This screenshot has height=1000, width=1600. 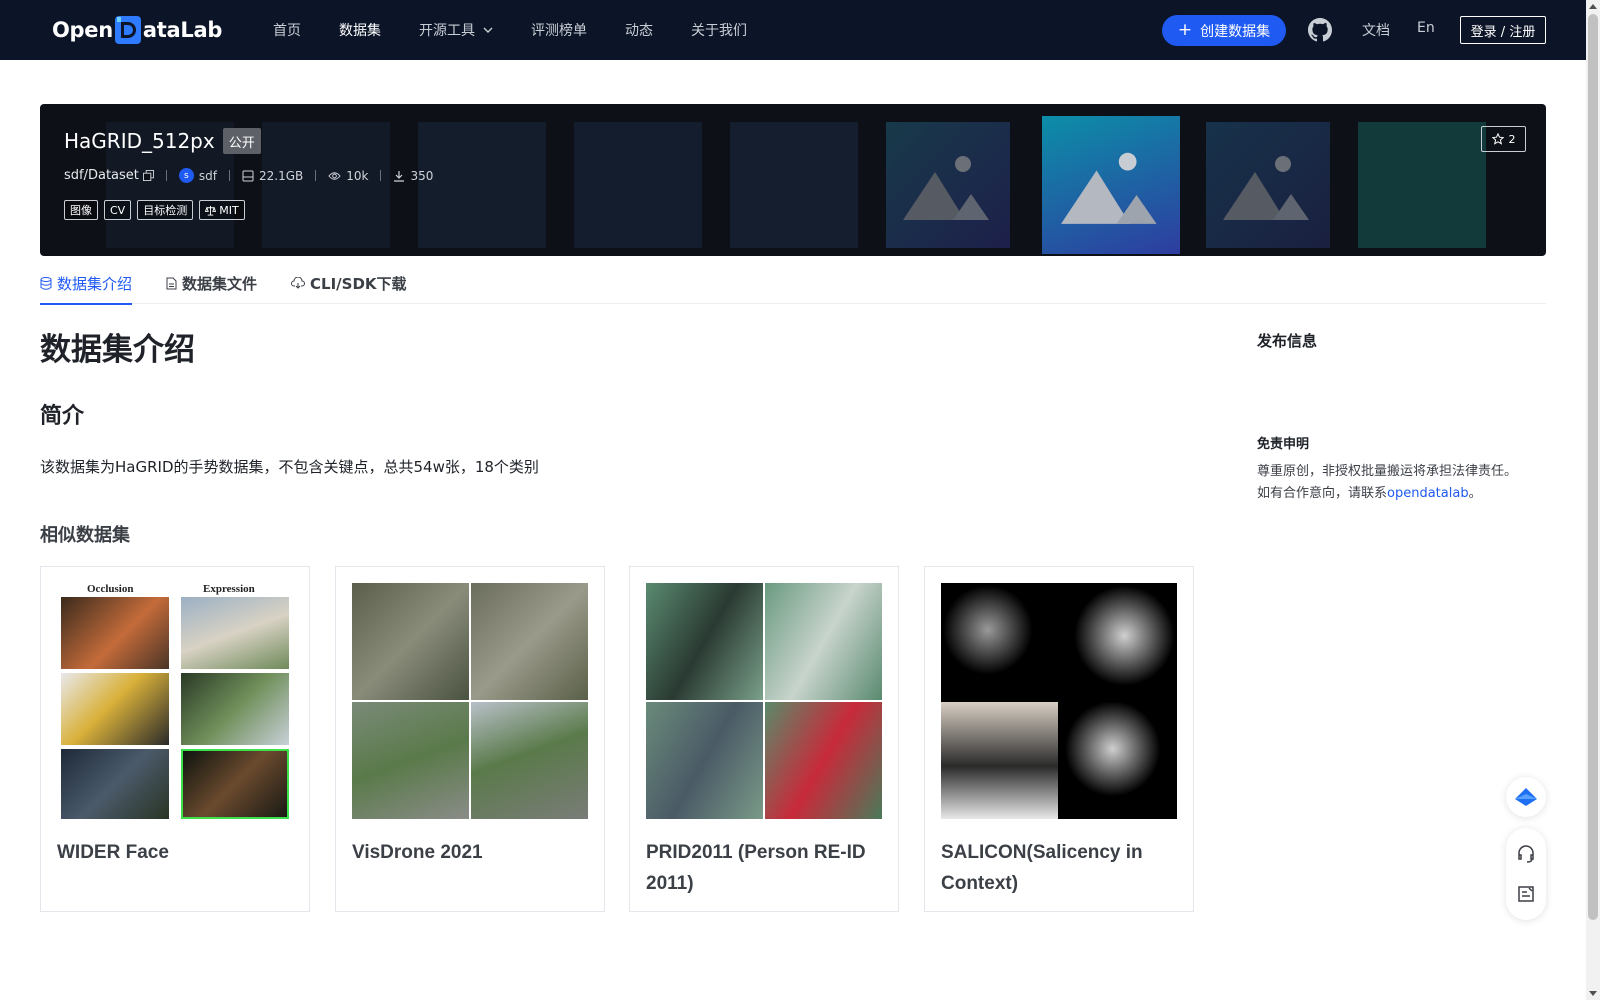 I want to click on scroll-up-arrow-icon, so click(x=1593, y=7).